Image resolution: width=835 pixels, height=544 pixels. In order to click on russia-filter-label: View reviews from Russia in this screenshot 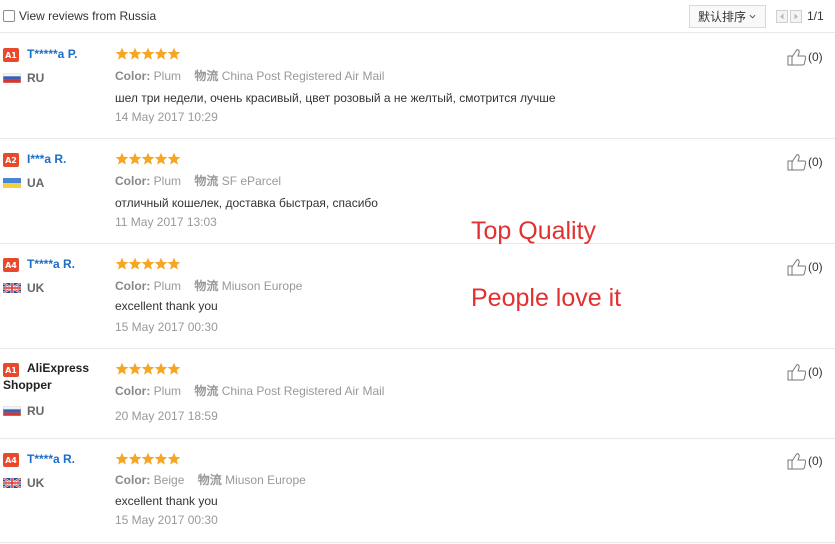, I will do `click(88, 16)`.